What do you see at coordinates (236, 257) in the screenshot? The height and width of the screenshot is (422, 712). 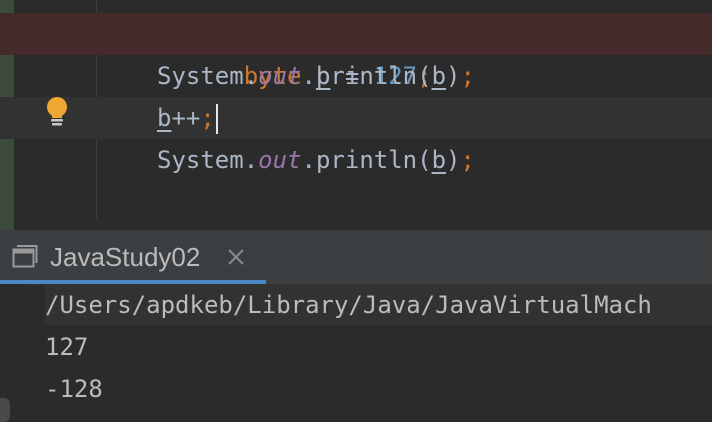 I see `close-icon` at bounding box center [236, 257].